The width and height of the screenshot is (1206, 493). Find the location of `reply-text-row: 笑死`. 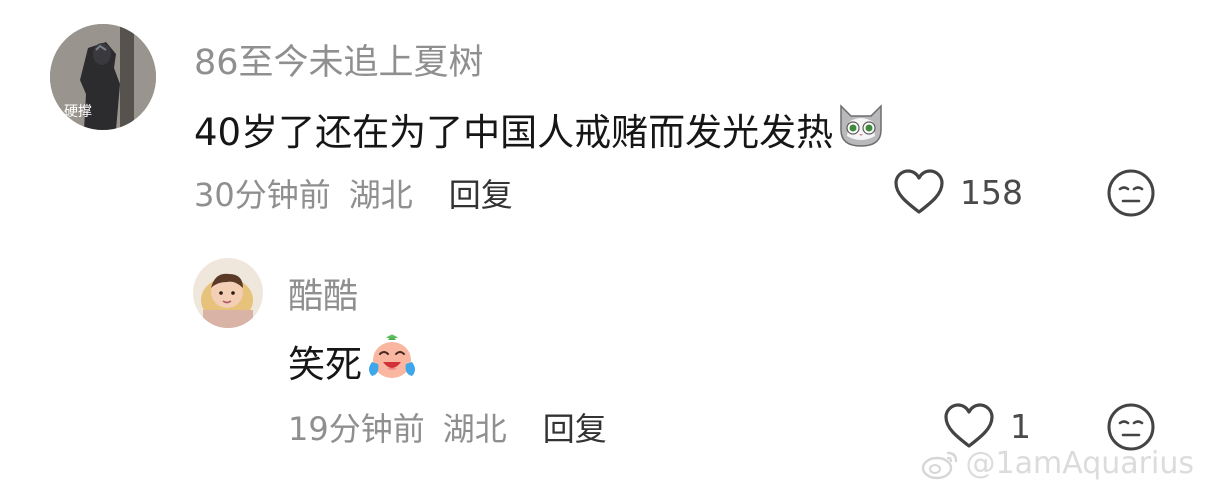

reply-text-row: 笑死 is located at coordinates (354, 360).